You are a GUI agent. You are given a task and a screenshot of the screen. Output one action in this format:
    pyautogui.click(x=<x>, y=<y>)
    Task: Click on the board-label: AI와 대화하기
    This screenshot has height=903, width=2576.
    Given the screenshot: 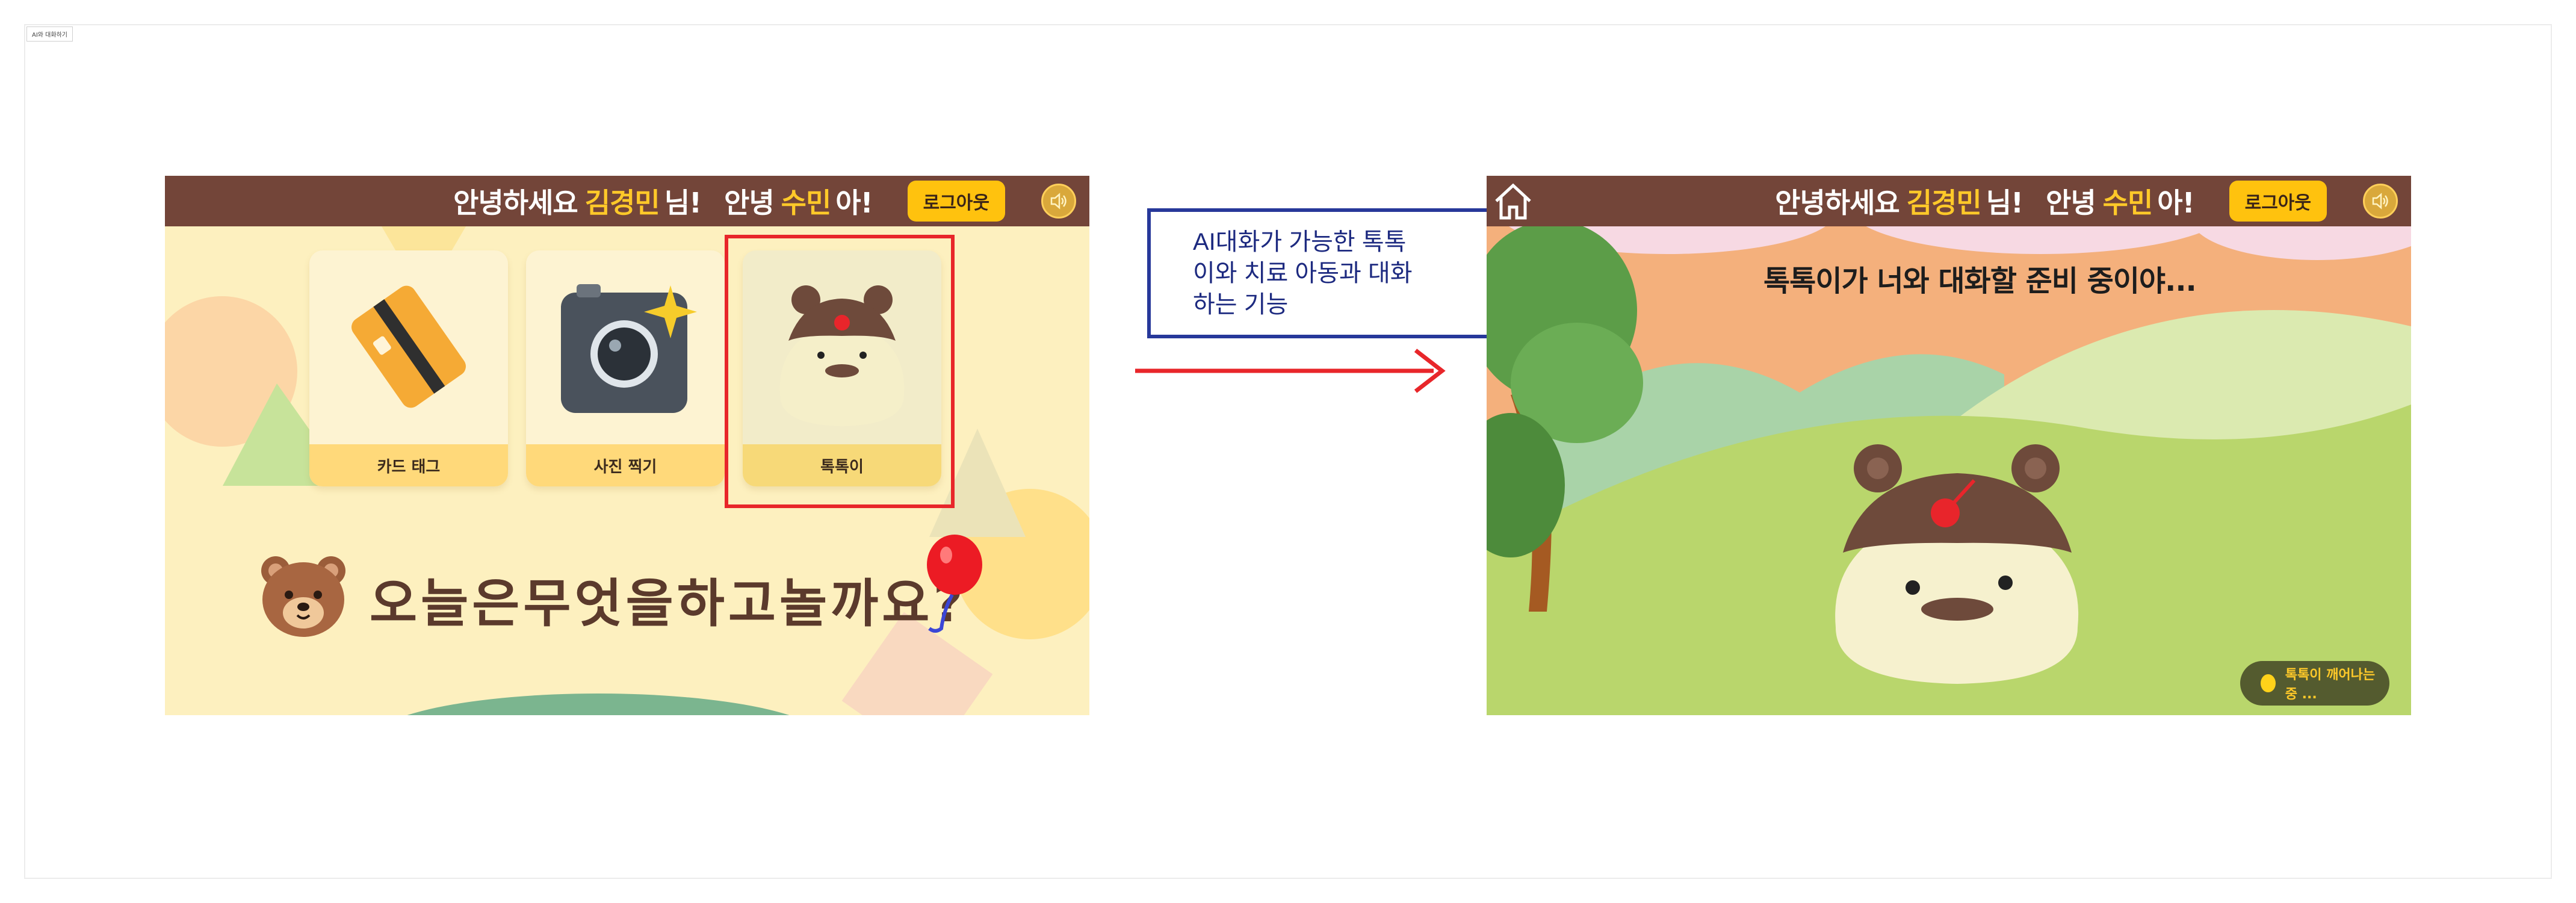 What is the action you would take?
    pyautogui.click(x=49, y=34)
    